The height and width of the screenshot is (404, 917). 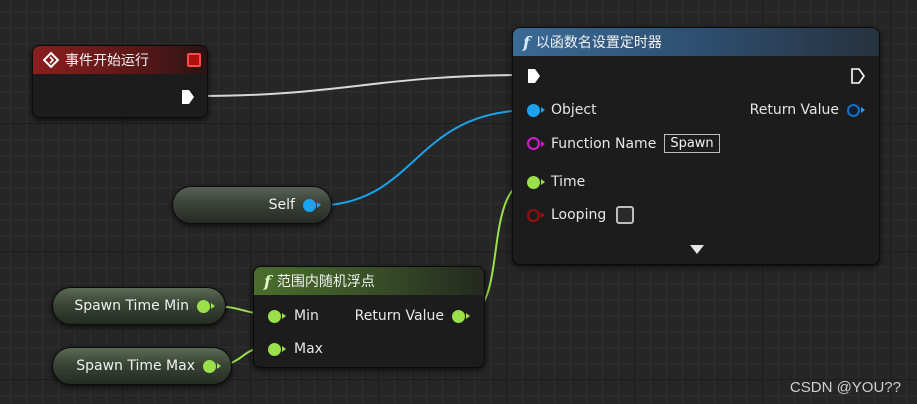 I want to click on min-pin-dot, so click(x=274, y=316).